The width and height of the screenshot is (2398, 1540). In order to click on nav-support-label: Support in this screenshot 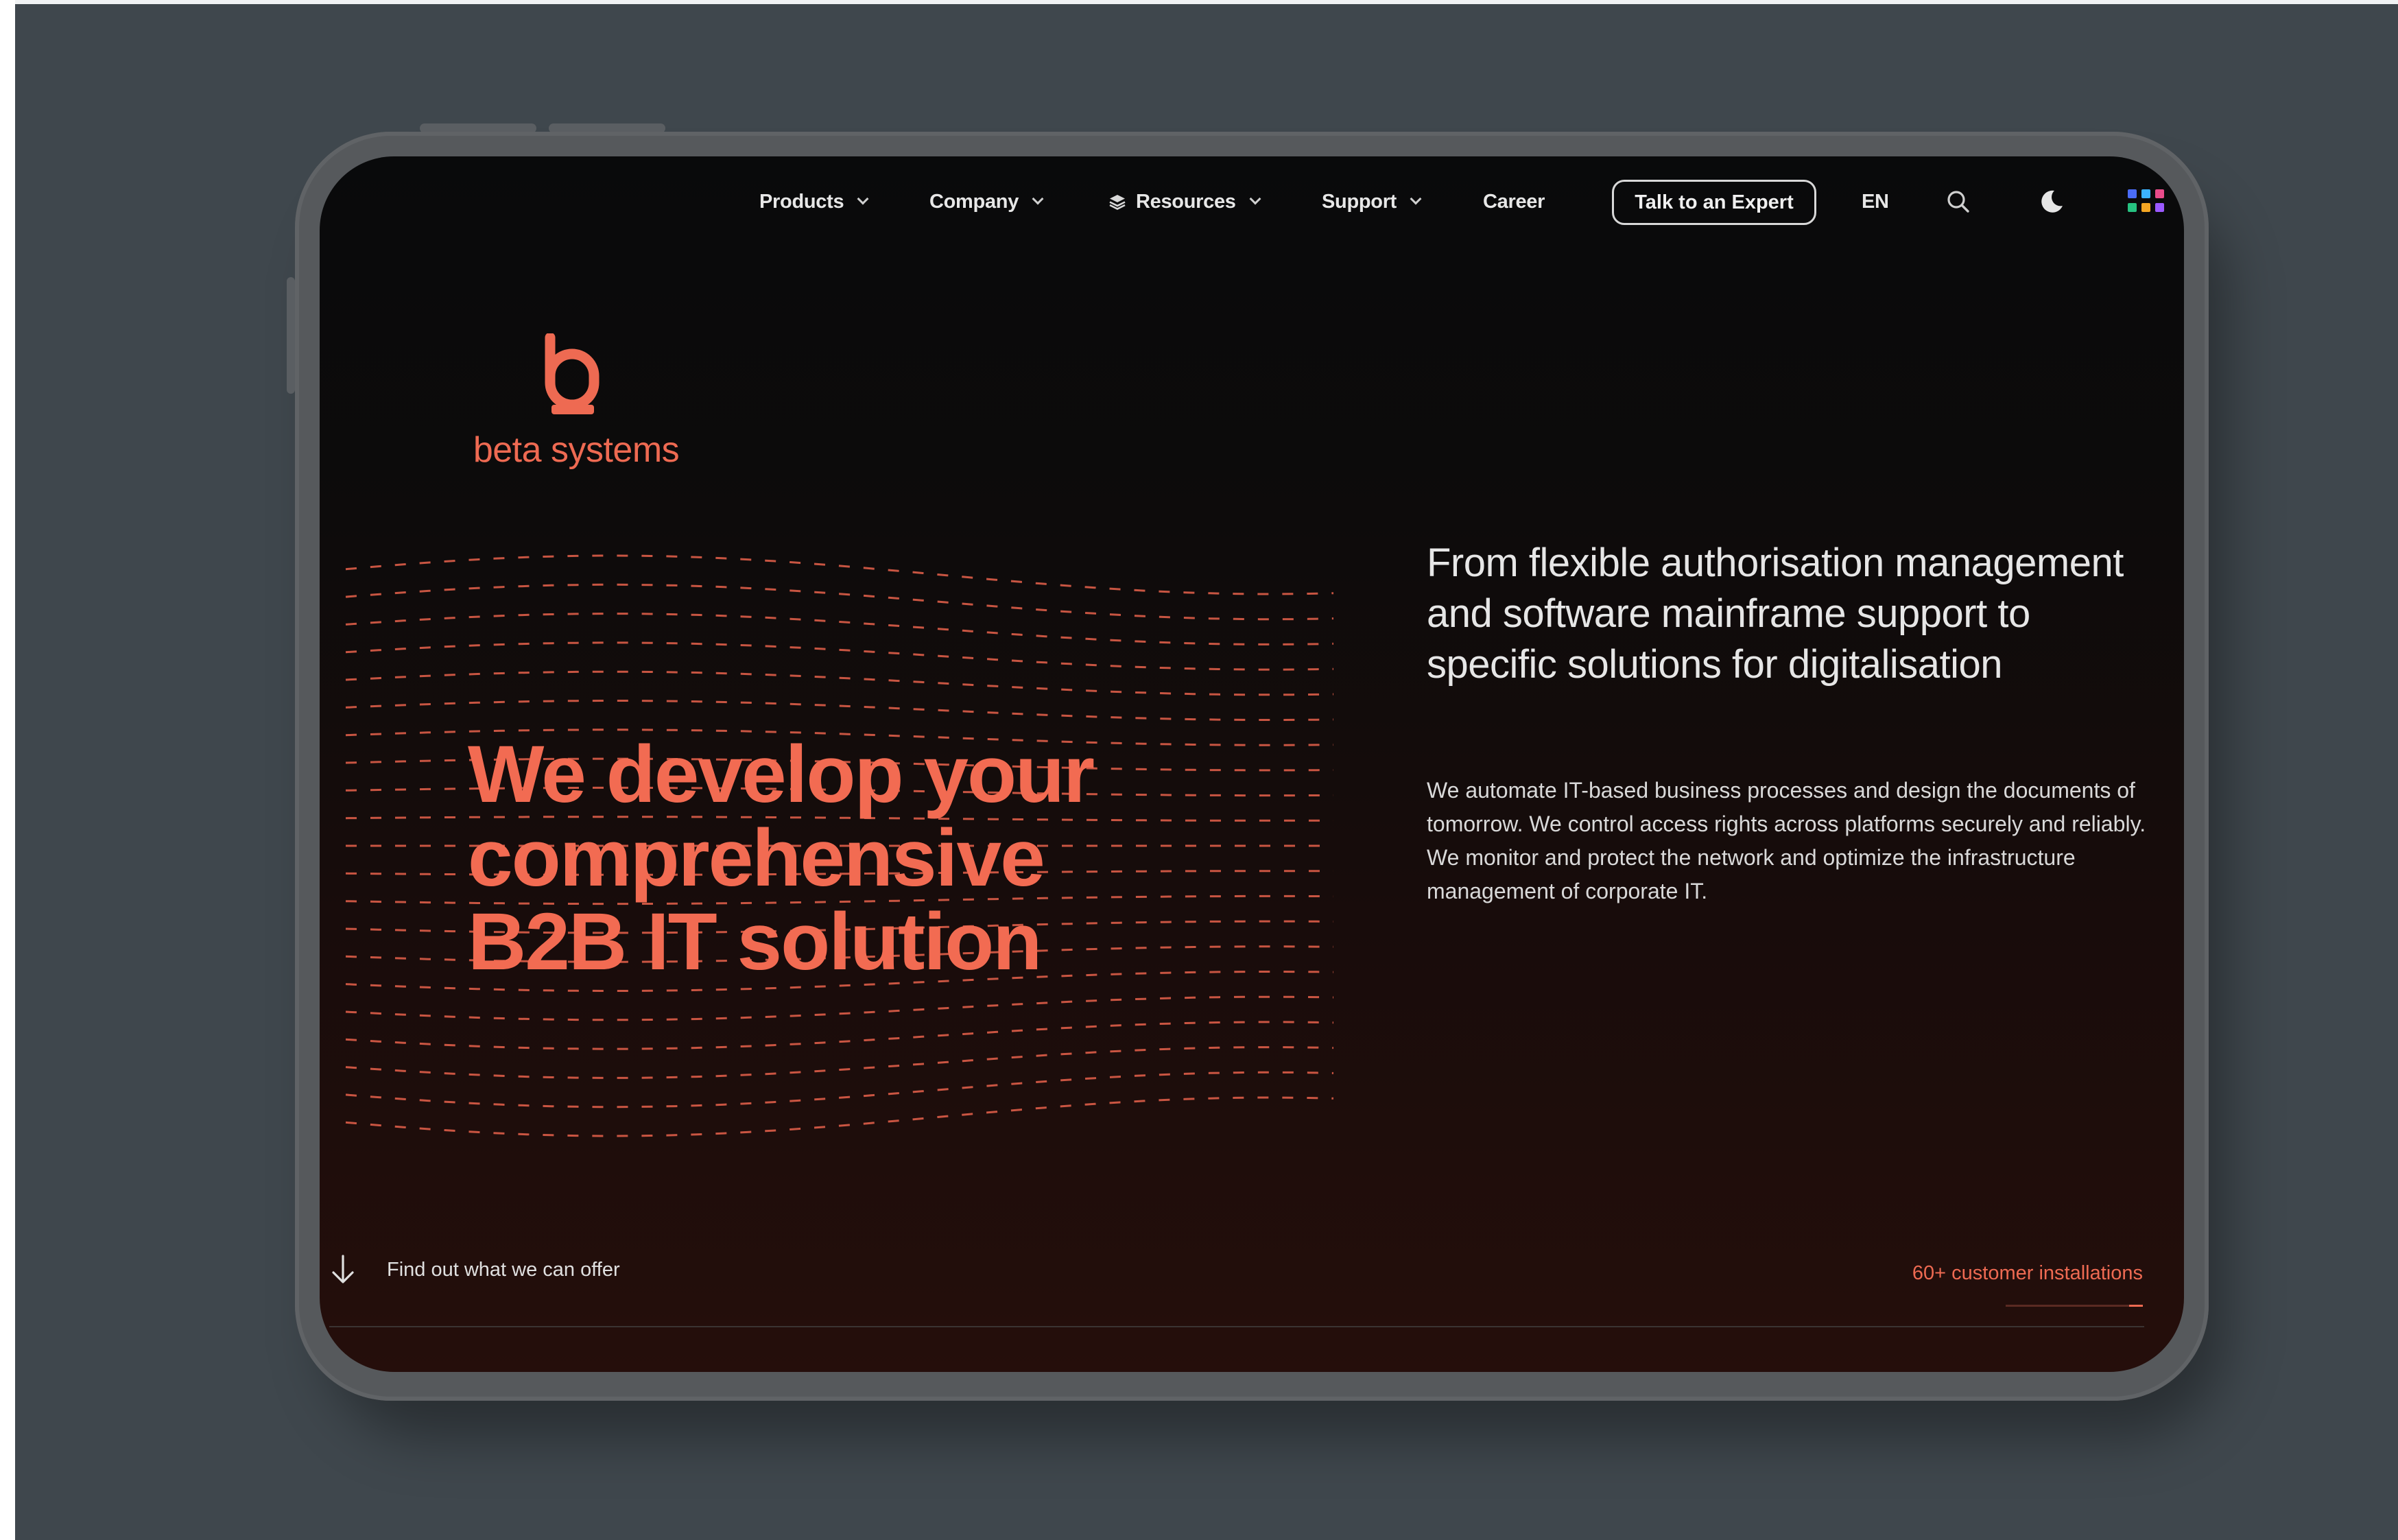, I will do `click(1359, 201)`.